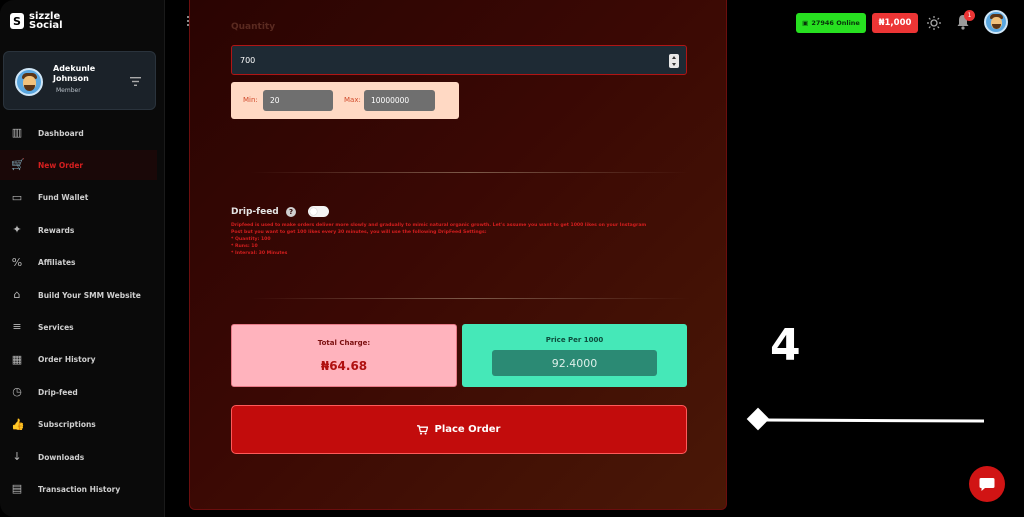 This screenshot has width=1024, height=517. I want to click on sidebar-item-label: Dashboard, so click(61, 133).